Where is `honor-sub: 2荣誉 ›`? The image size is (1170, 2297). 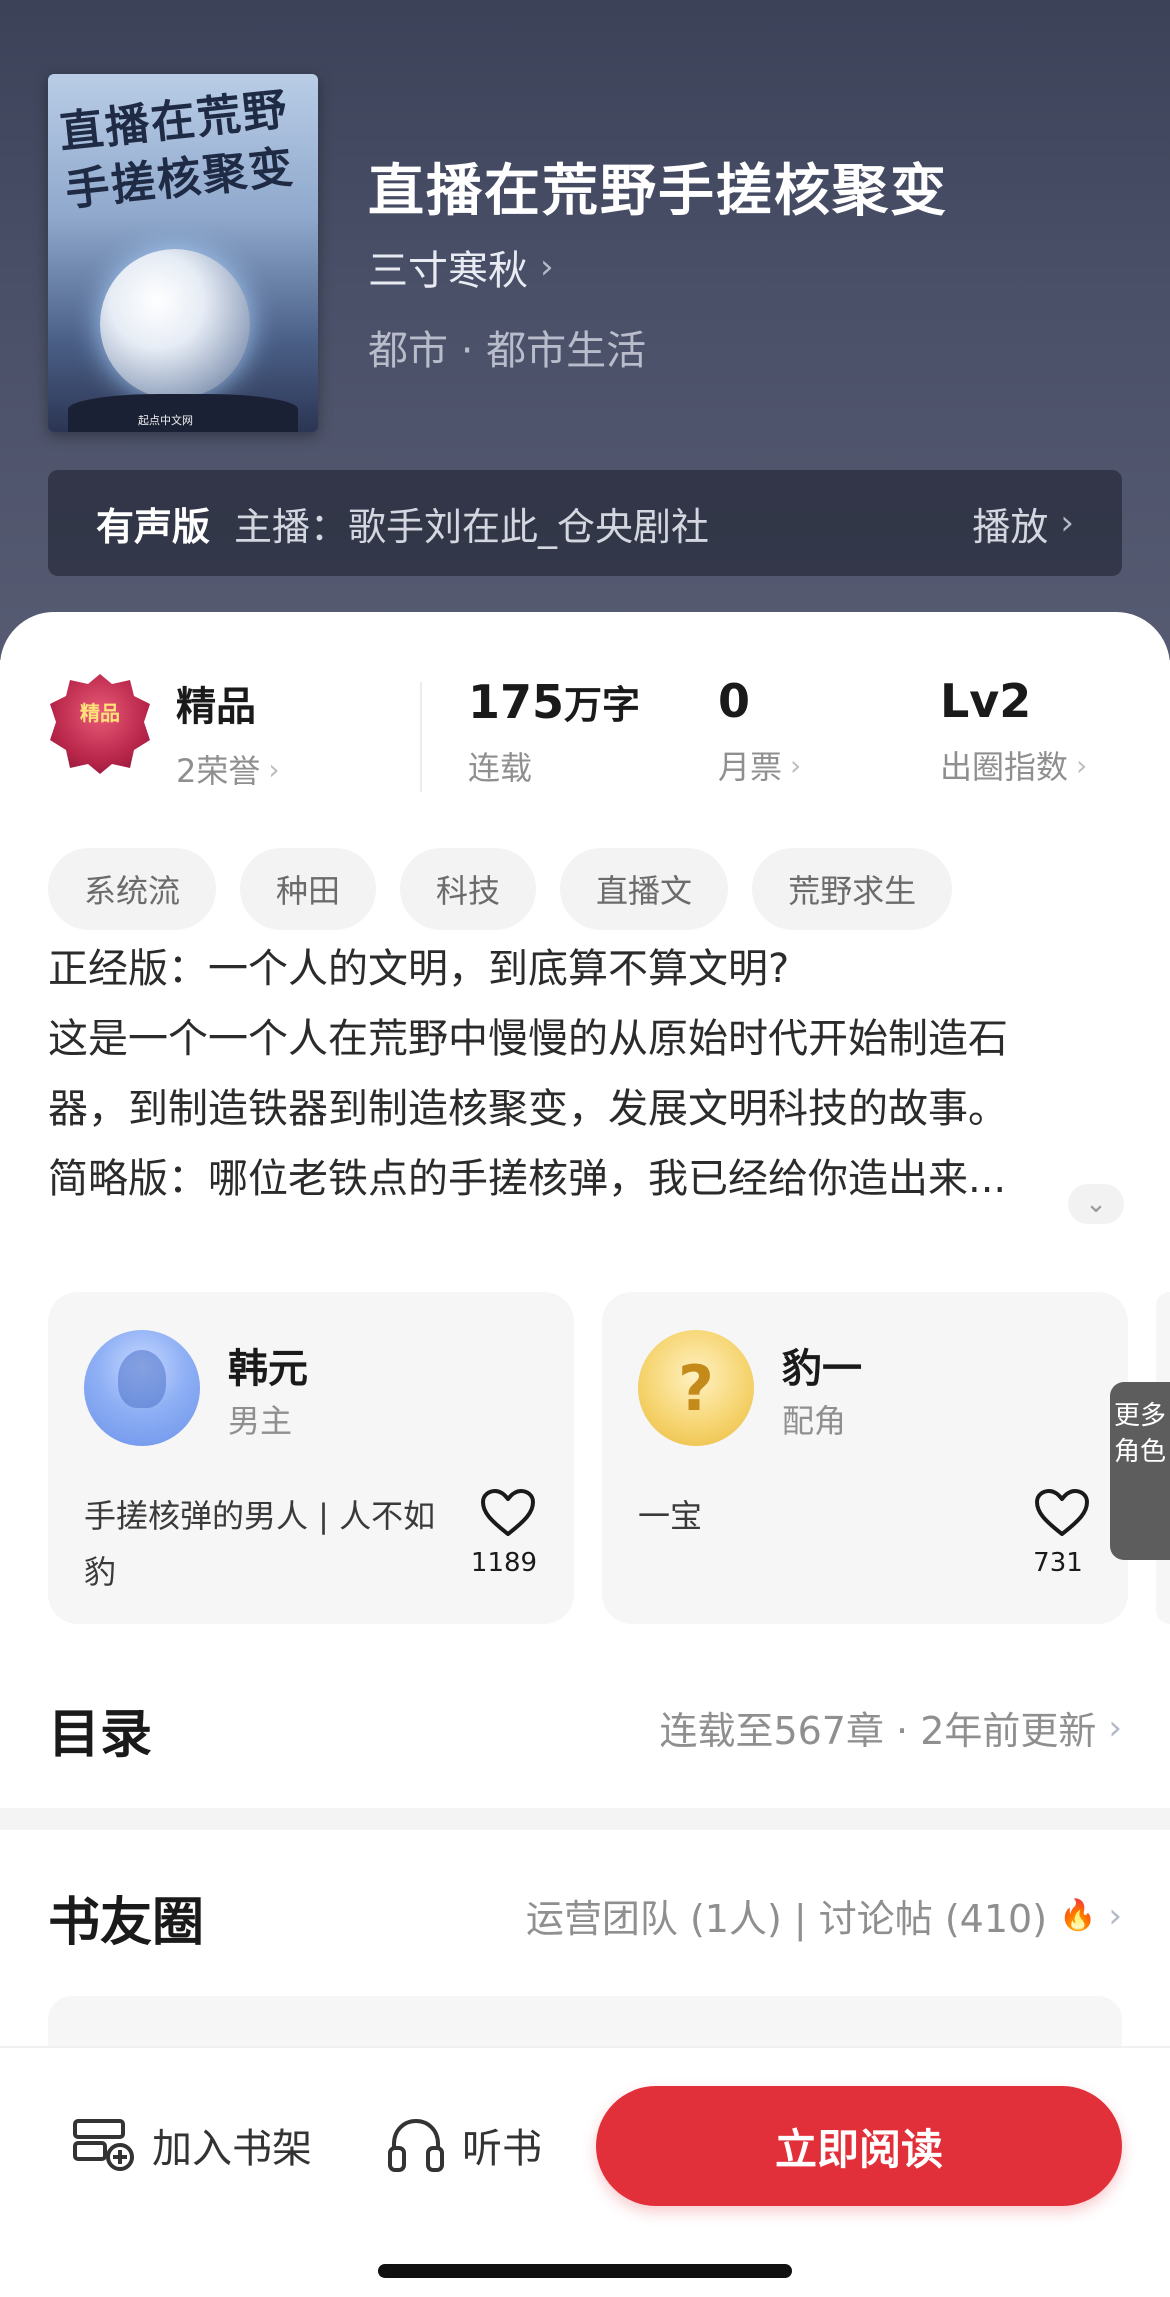
honor-sub: 2荣誉 › is located at coordinates (228, 769).